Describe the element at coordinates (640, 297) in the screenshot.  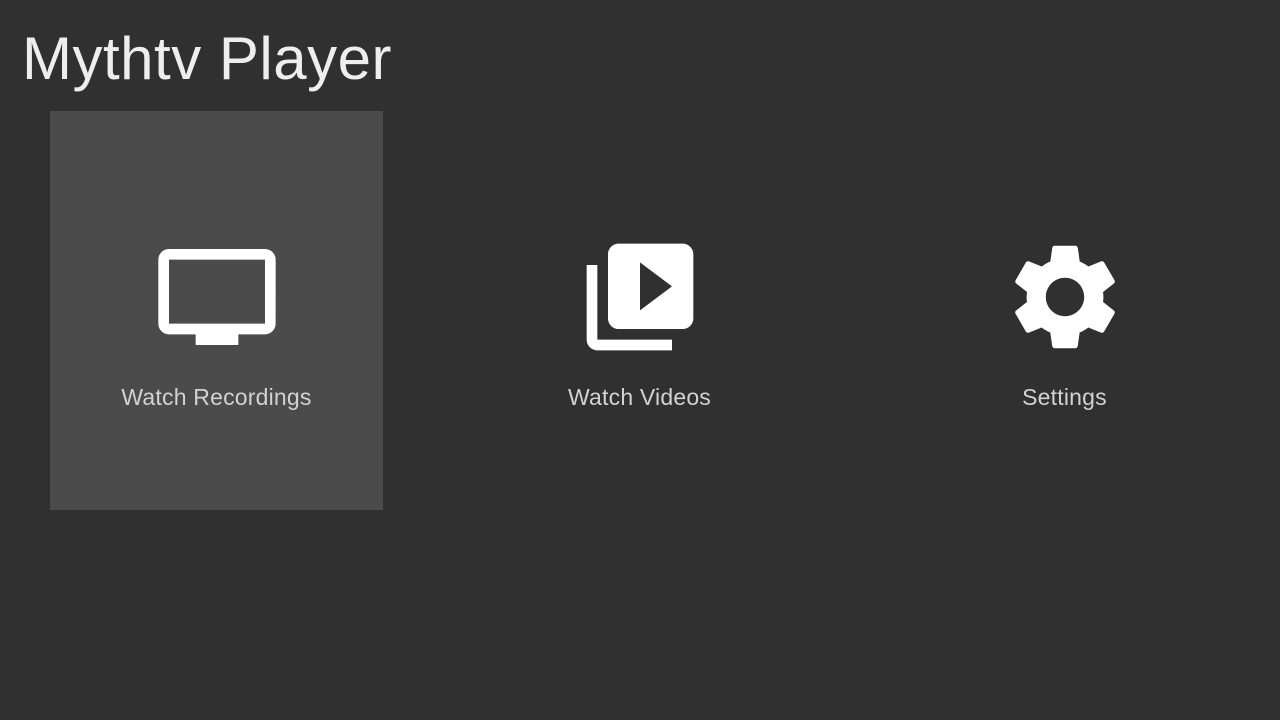
I see `video-library-icon` at that location.